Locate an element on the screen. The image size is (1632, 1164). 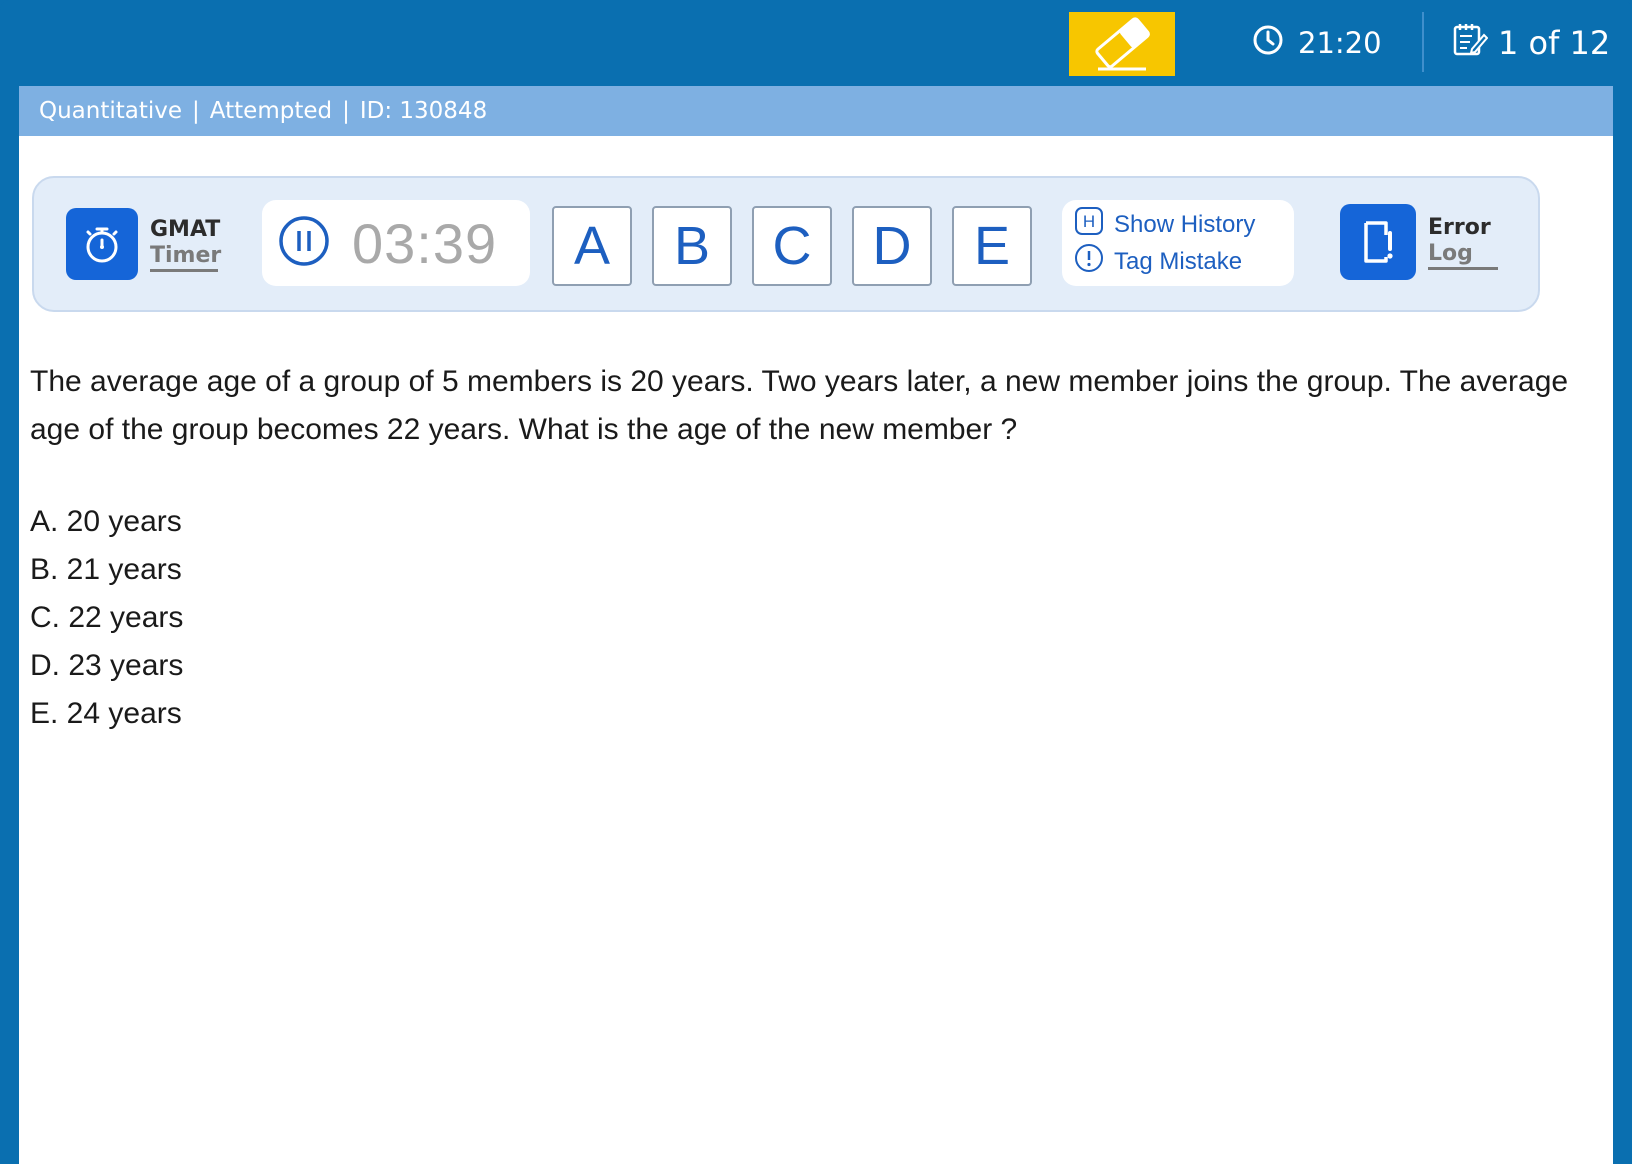
answer-button-a: A is located at coordinates (592, 246).